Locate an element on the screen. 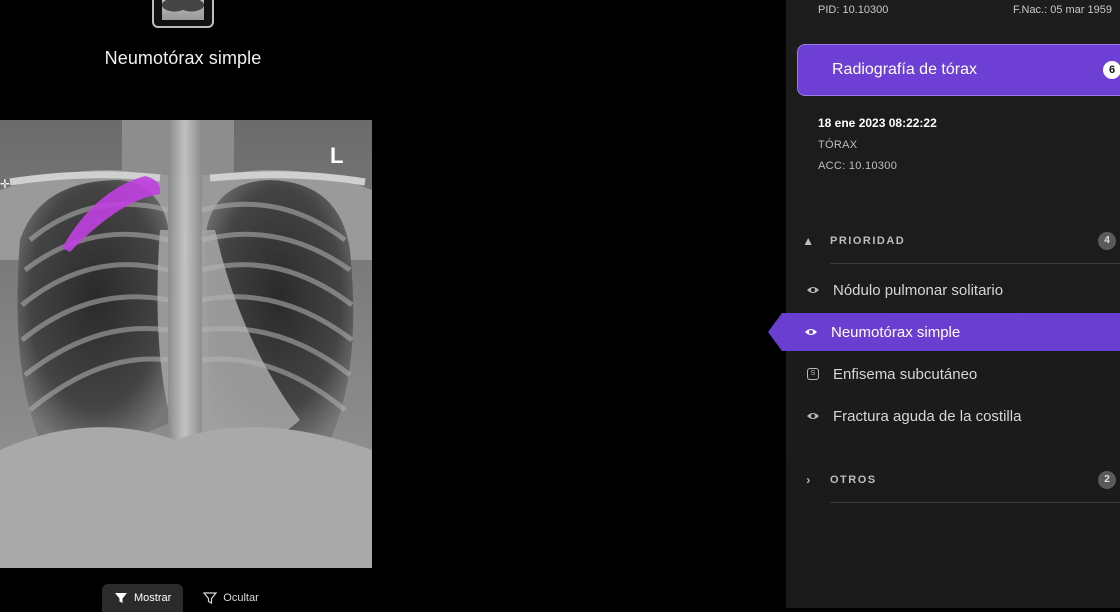 This screenshot has height=612, width=1120. finding-label: Fractura aguda de la costilla is located at coordinates (927, 416).